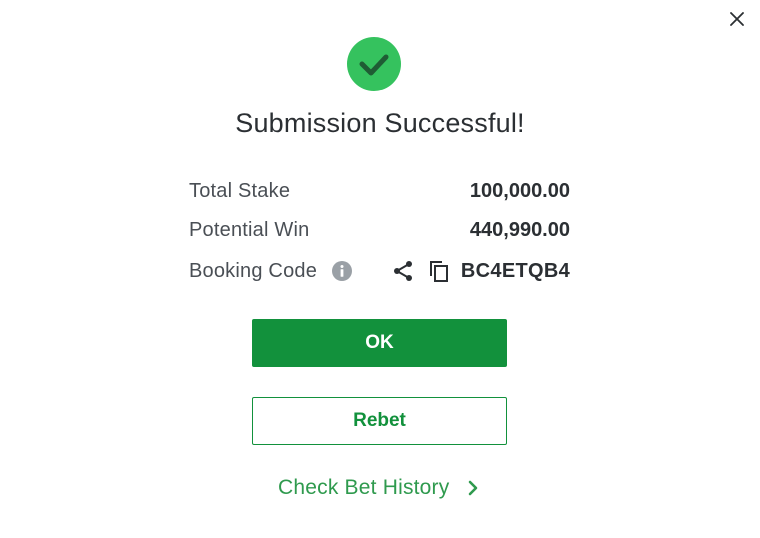 The width and height of the screenshot is (760, 538). I want to click on check-bet-history-label: Check Bet History, so click(364, 487).